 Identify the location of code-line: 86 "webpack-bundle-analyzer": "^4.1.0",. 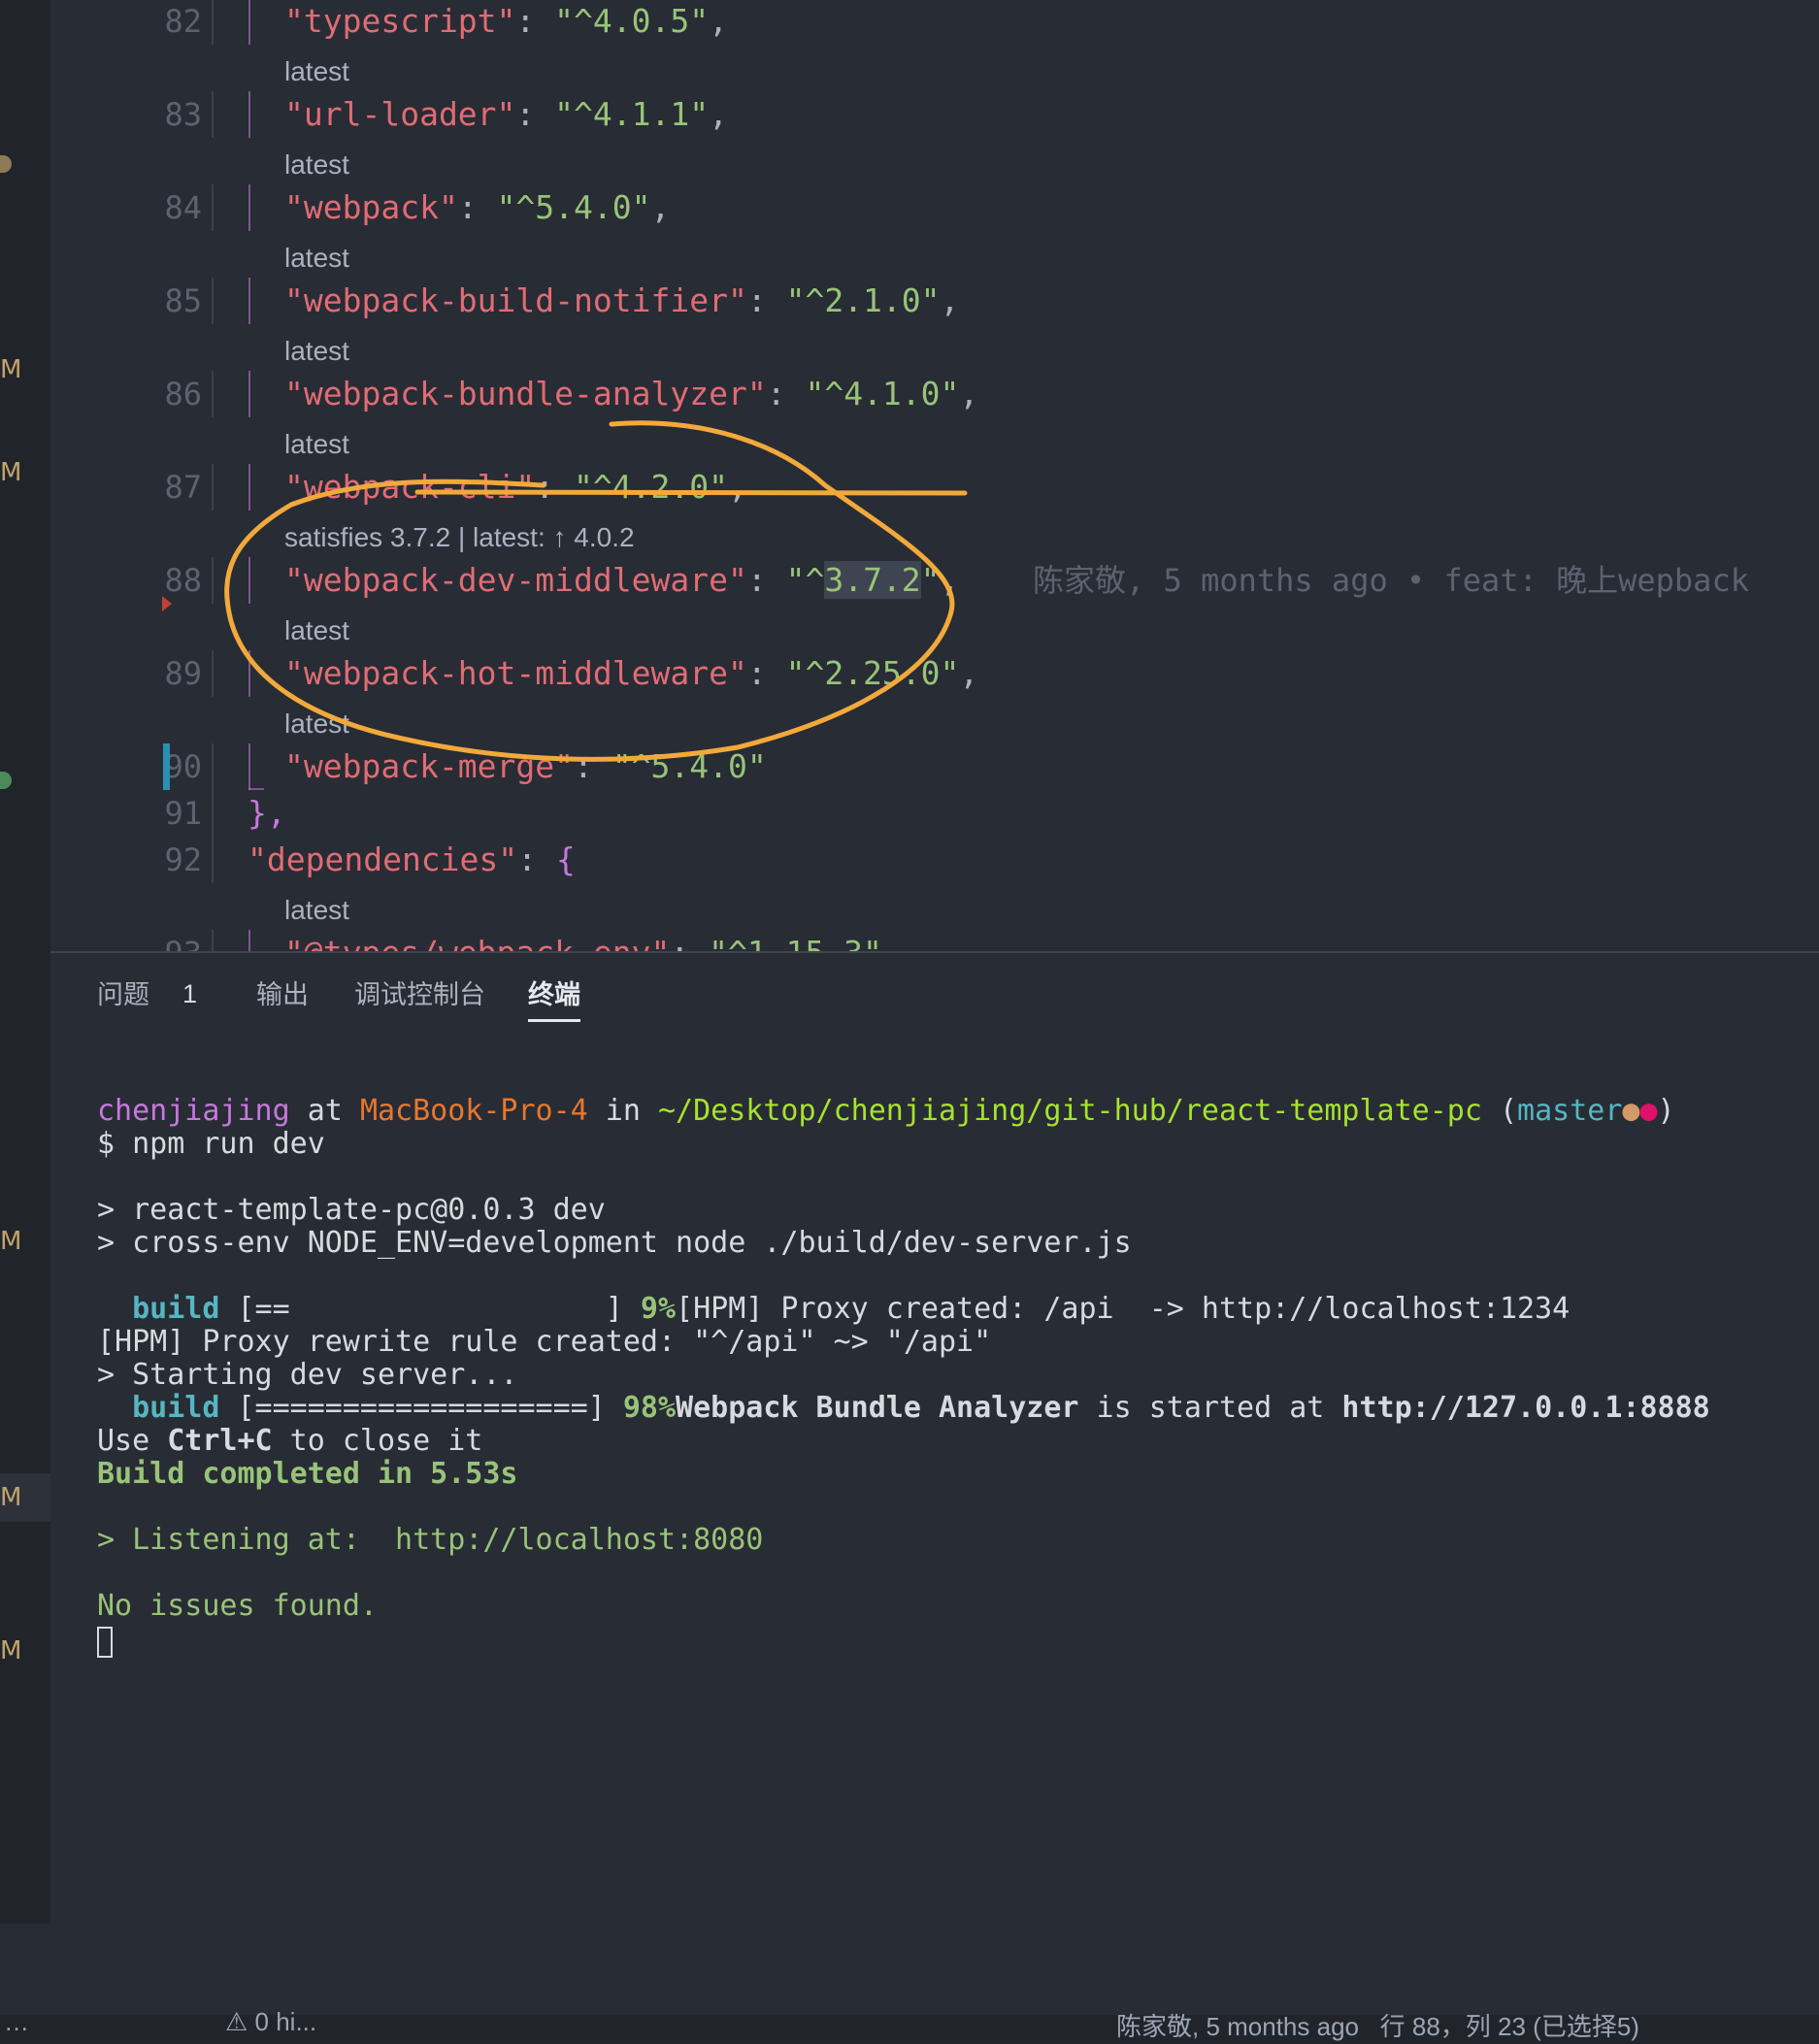
(934, 394).